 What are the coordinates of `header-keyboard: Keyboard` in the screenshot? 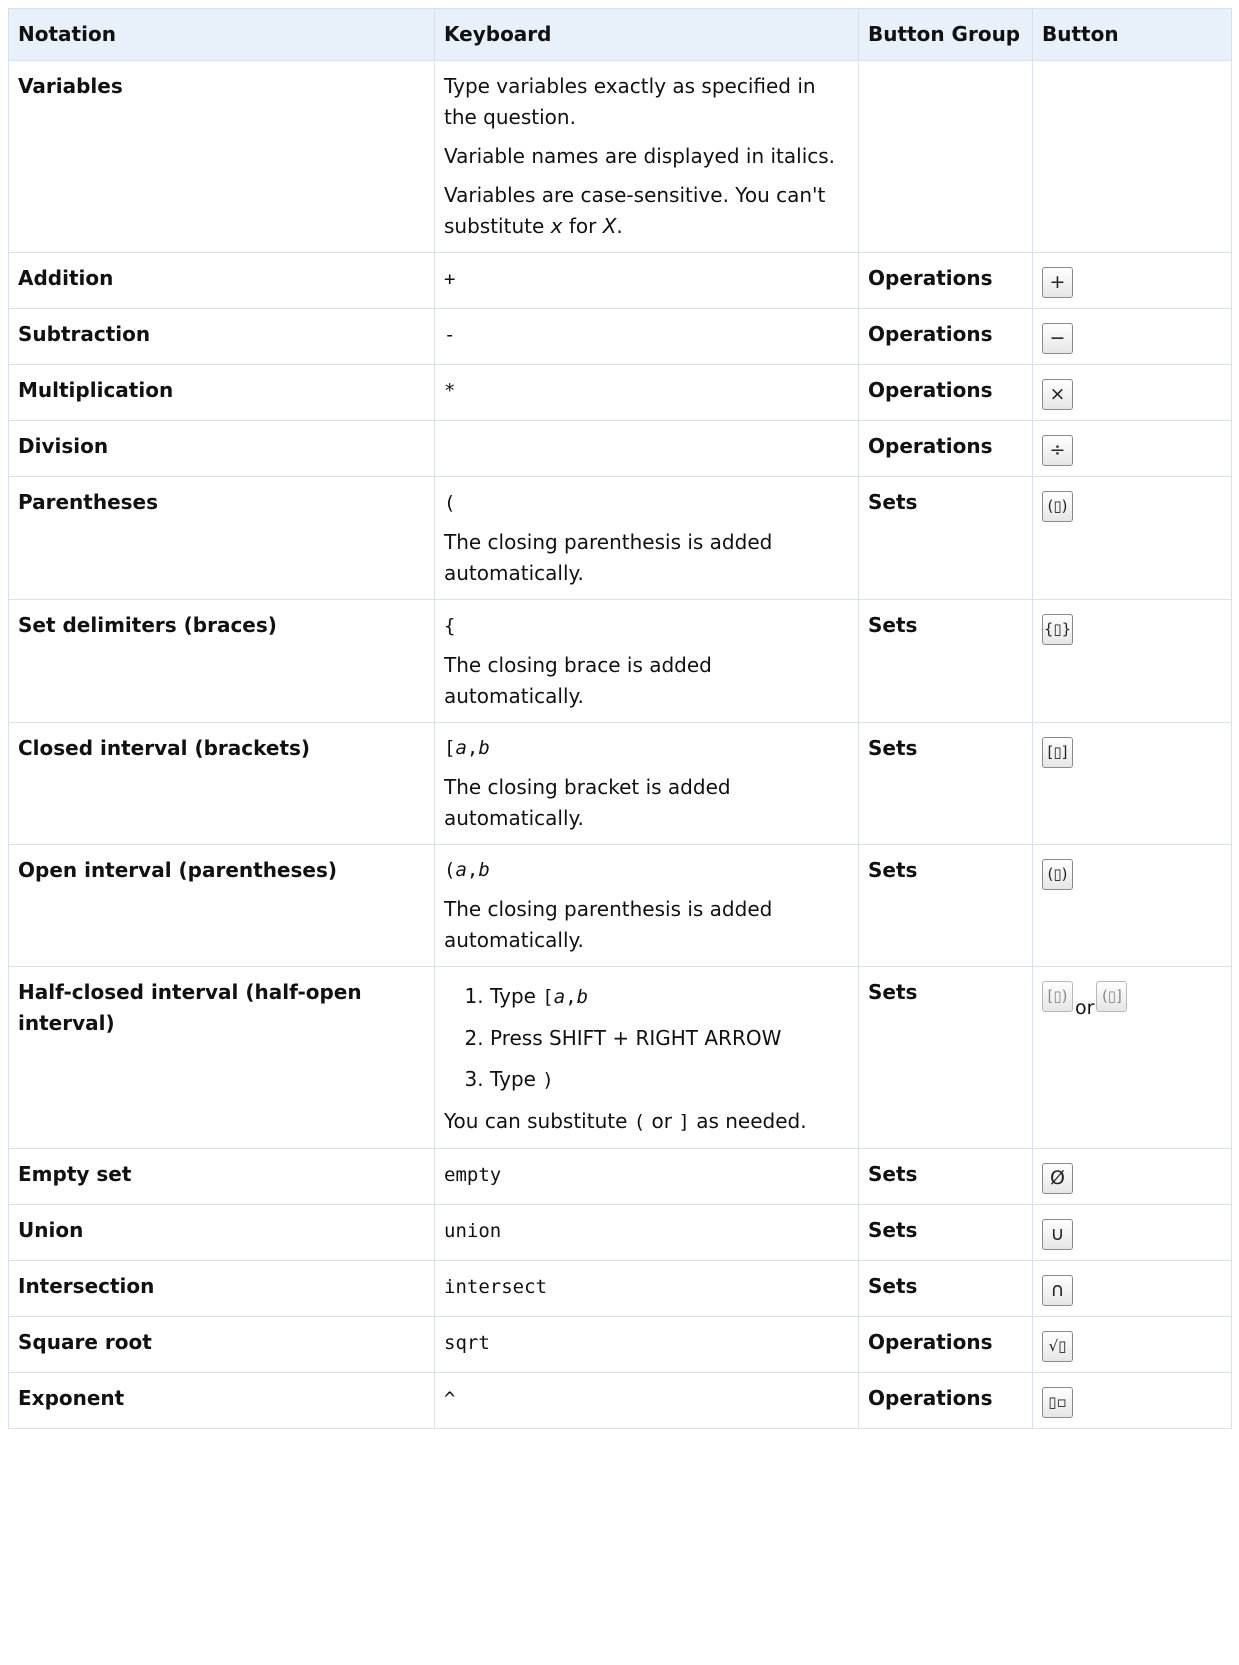 It's located at (646, 34).